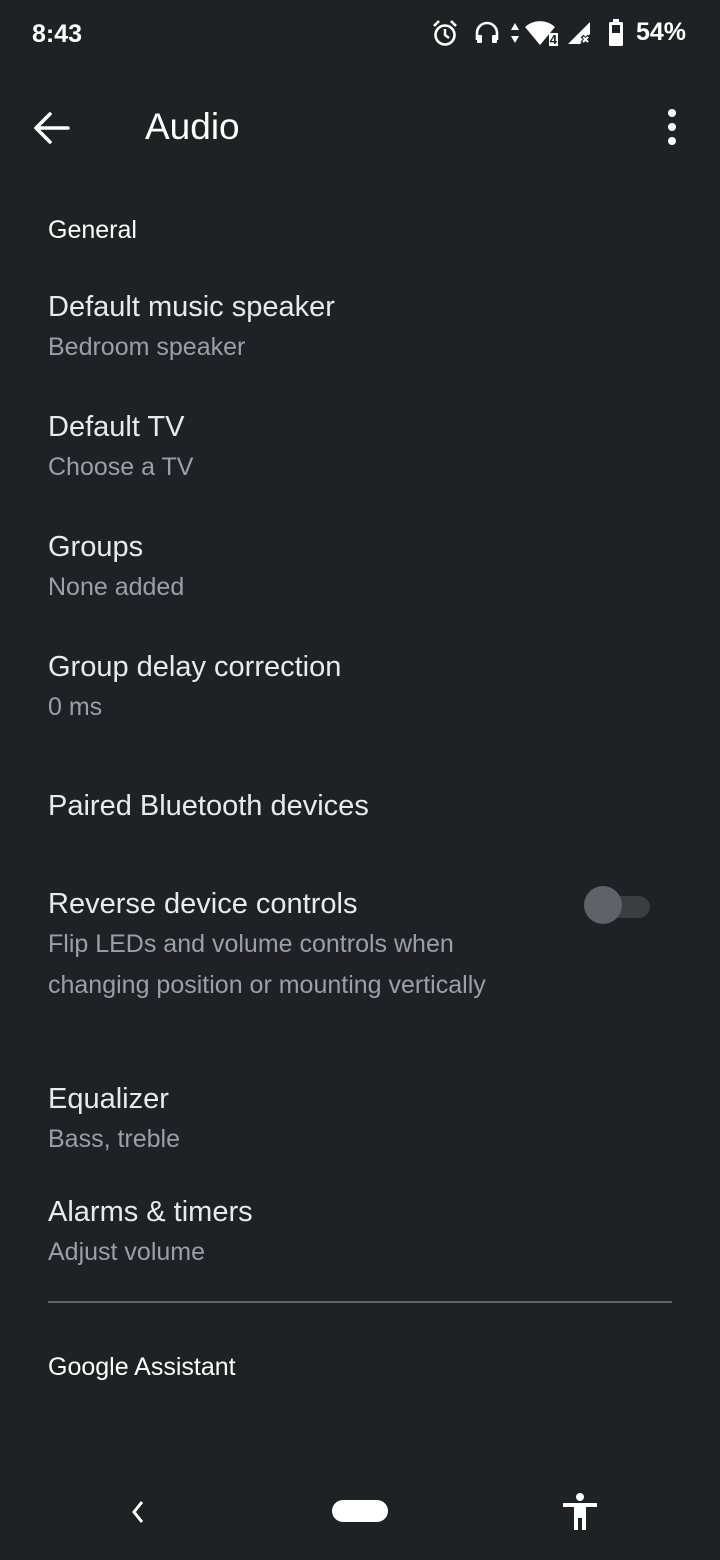 The height and width of the screenshot is (1560, 720). I want to click on more-vertical-icon, so click(672, 127).